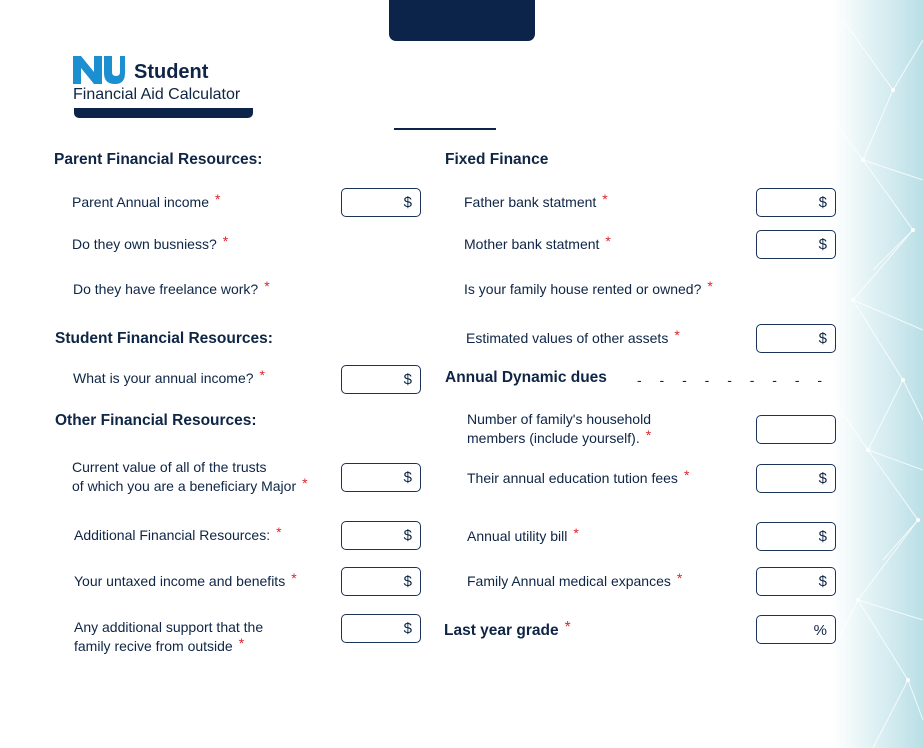  I want to click on header-divider, so click(445, 129).